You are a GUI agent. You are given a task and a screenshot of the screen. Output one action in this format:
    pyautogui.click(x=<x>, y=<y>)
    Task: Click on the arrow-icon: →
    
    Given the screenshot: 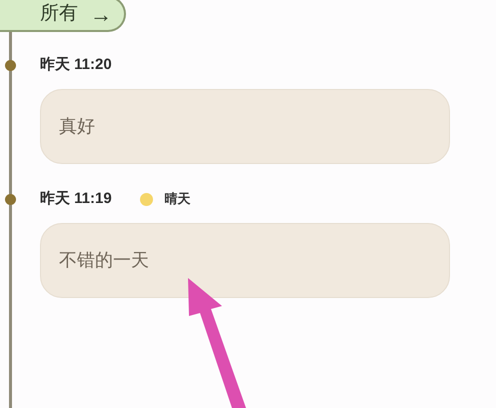 What is the action you would take?
    pyautogui.click(x=101, y=15)
    